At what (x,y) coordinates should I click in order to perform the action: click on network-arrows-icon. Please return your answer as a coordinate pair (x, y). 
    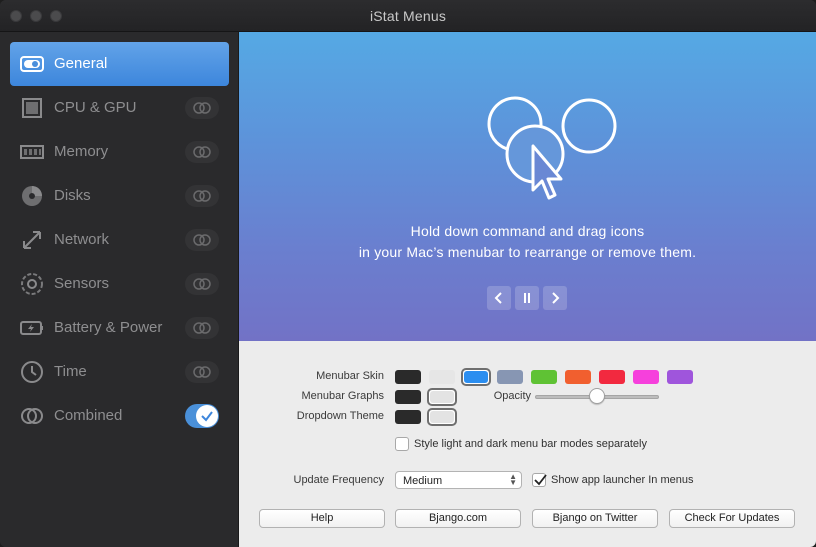
    Looking at the image, I should click on (32, 240).